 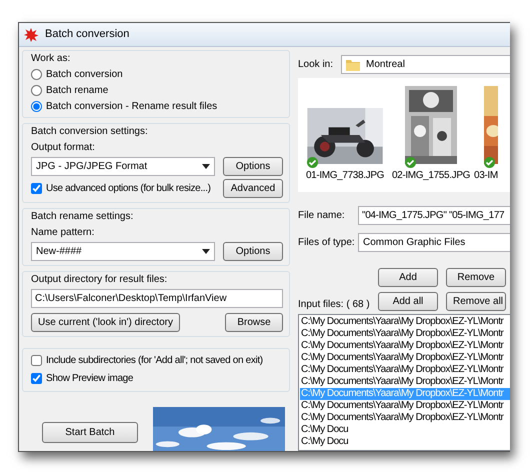 I want to click on file-name-field: "04-IMG_1775.JPG" "05-IMG_177, so click(x=434, y=215).